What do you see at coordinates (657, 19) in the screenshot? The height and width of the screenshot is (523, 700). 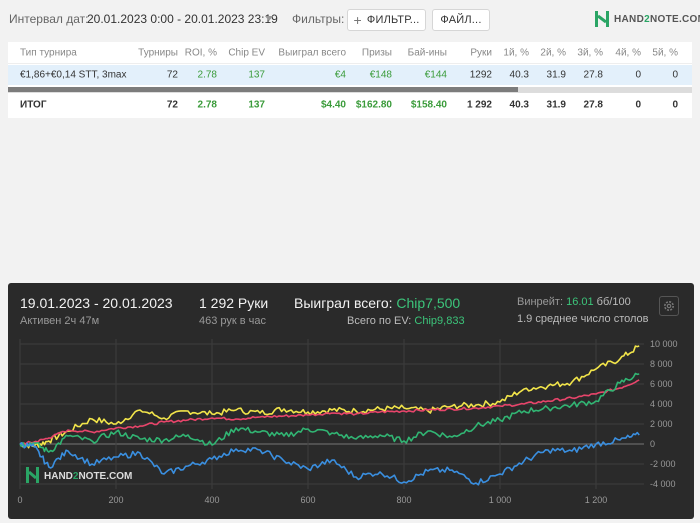 I see `logo-text: HAND2NOTE.COM` at bounding box center [657, 19].